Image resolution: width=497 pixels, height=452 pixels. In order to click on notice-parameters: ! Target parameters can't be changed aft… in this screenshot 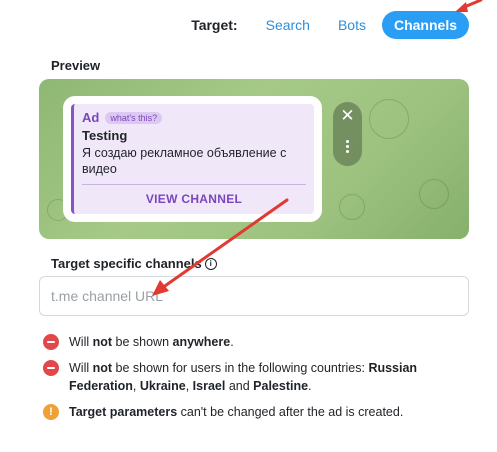, I will do `click(263, 412)`.